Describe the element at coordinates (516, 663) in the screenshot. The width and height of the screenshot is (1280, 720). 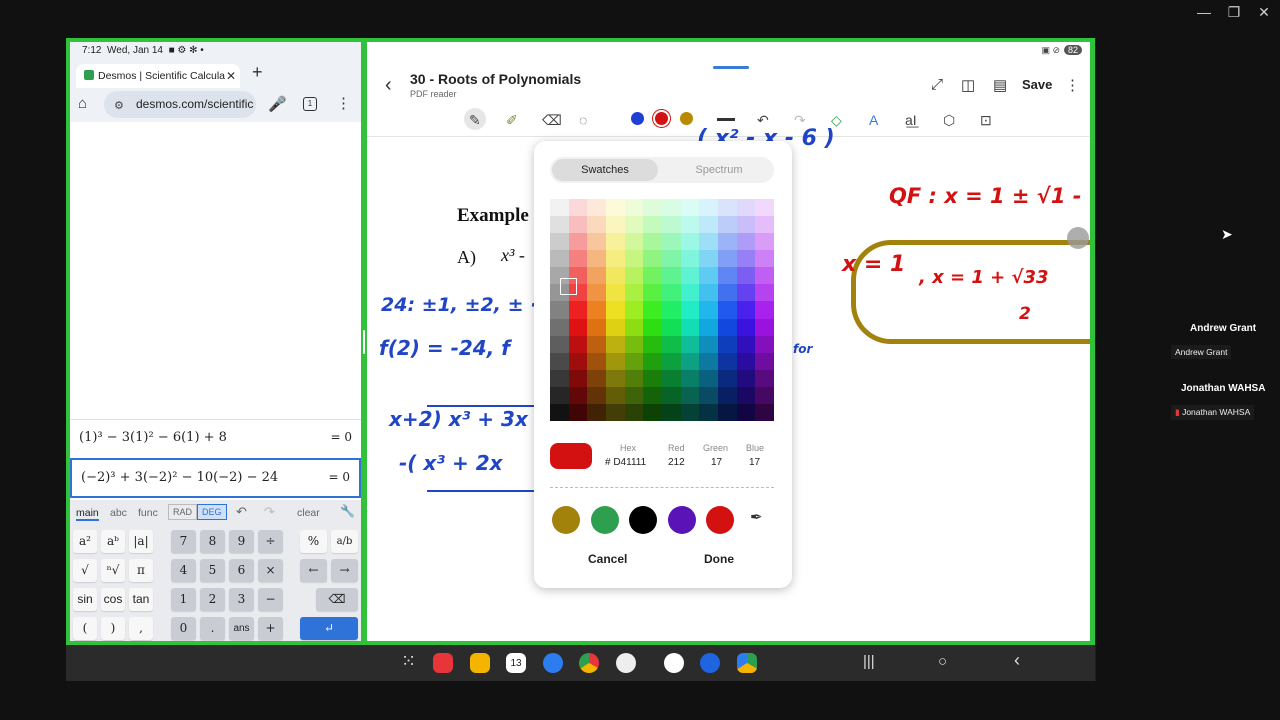
I see `app-calendar-icon: 13` at that location.